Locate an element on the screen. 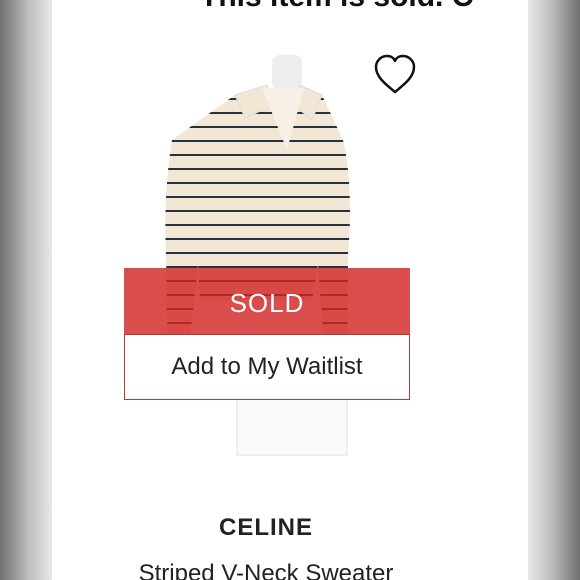 Image resolution: width=580 pixels, height=580 pixels. sold-overlay: SOLD Add to My Waitlist is located at coordinates (267, 334).